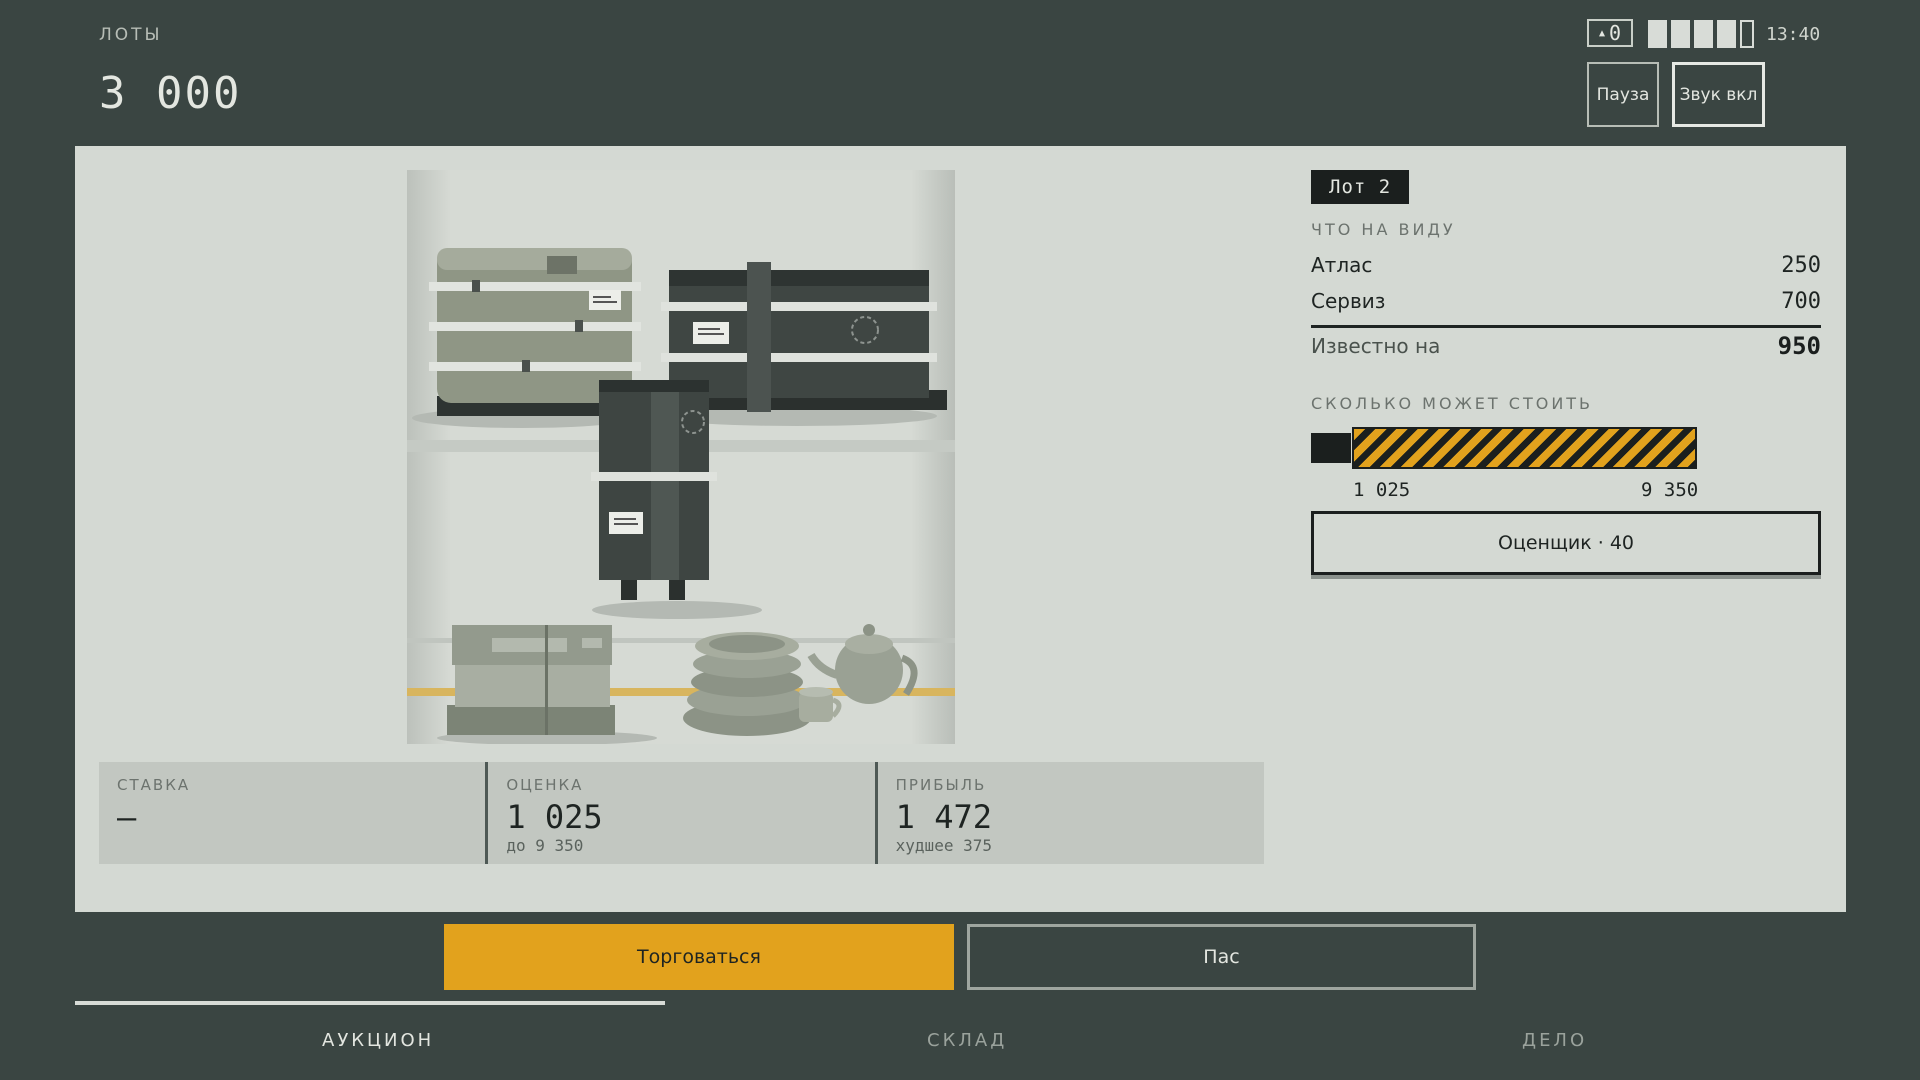  What do you see at coordinates (1799, 346) in the screenshot?
I see `known-value: 950` at bounding box center [1799, 346].